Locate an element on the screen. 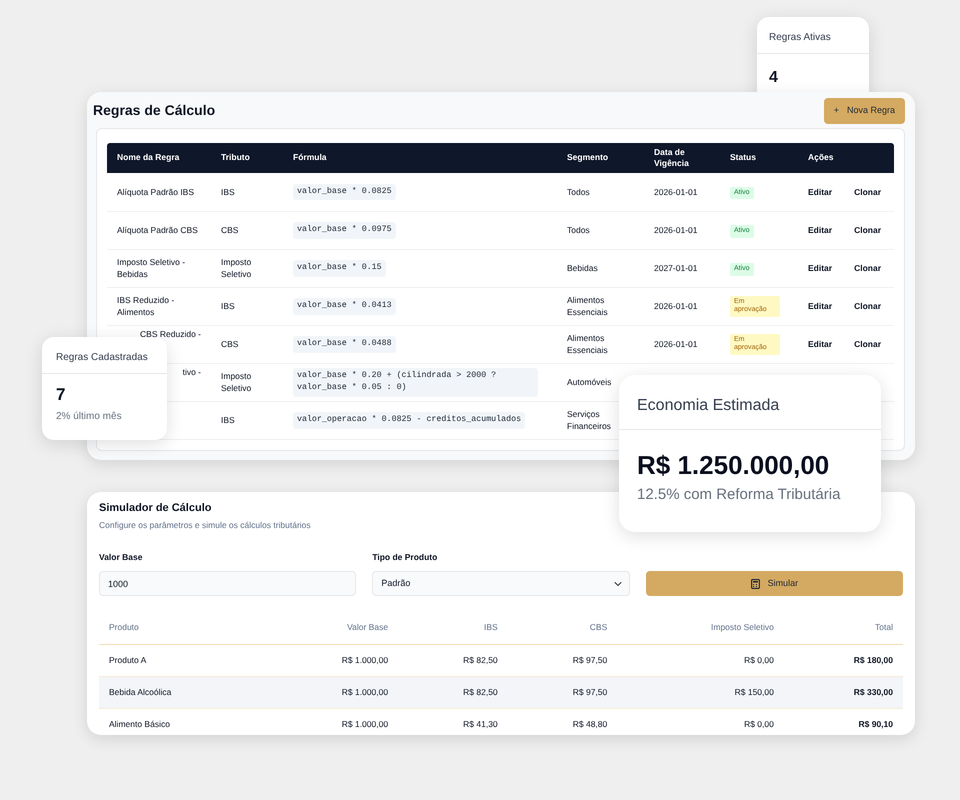 The image size is (960, 800). rule-name: IBS Reduzido - Alimentos is located at coordinates (145, 306).